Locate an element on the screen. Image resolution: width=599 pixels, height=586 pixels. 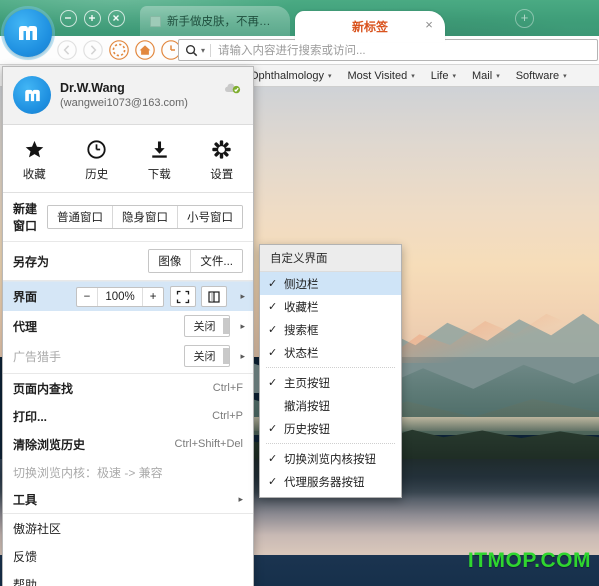
adblock-label: 广告猎手 is located at coordinates (37, 356).